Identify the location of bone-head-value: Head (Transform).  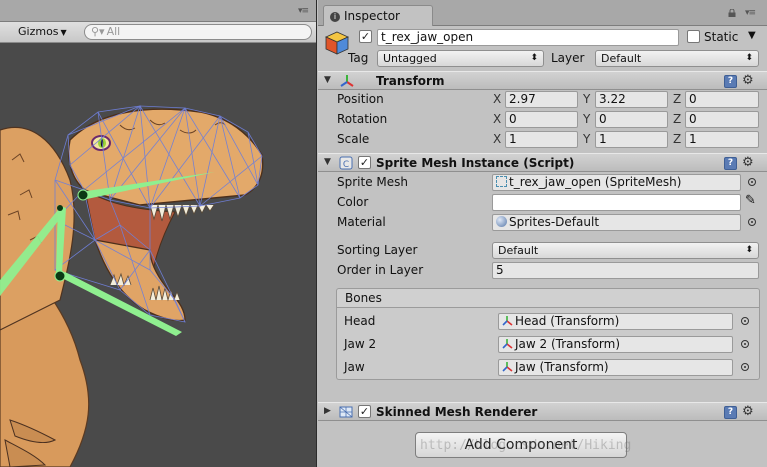
(567, 321).